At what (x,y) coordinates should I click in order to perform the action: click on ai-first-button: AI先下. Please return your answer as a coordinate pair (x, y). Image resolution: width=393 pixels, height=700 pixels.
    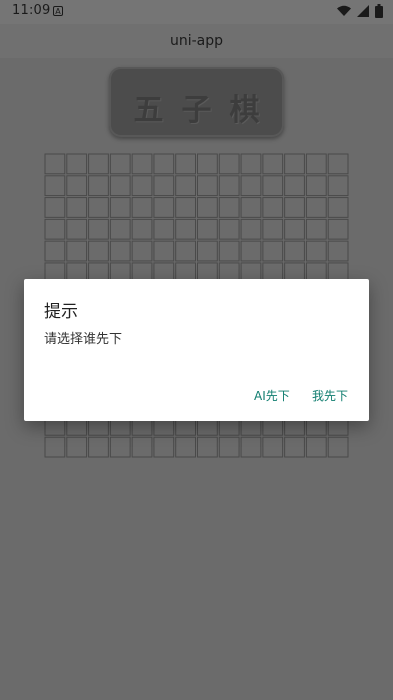
    Looking at the image, I should click on (272, 395).